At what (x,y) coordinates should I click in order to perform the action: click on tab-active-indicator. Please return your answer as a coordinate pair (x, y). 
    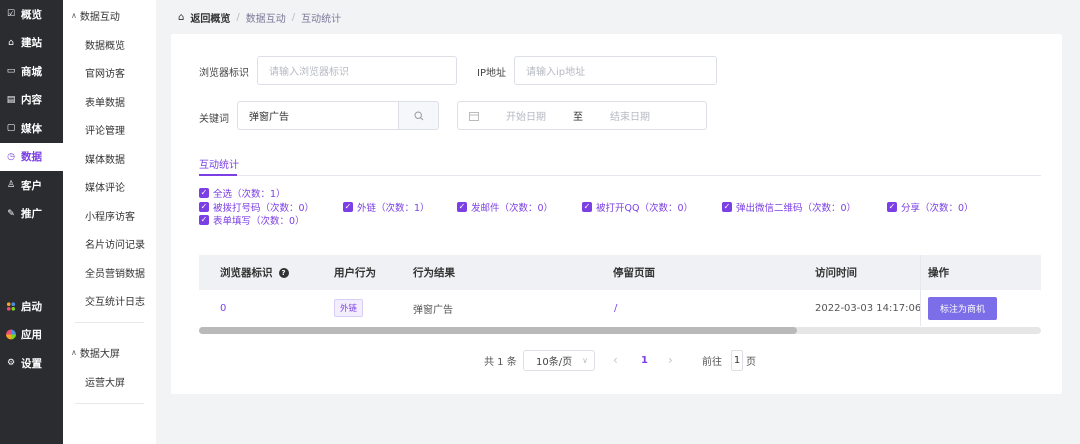
    Looking at the image, I should click on (218, 175).